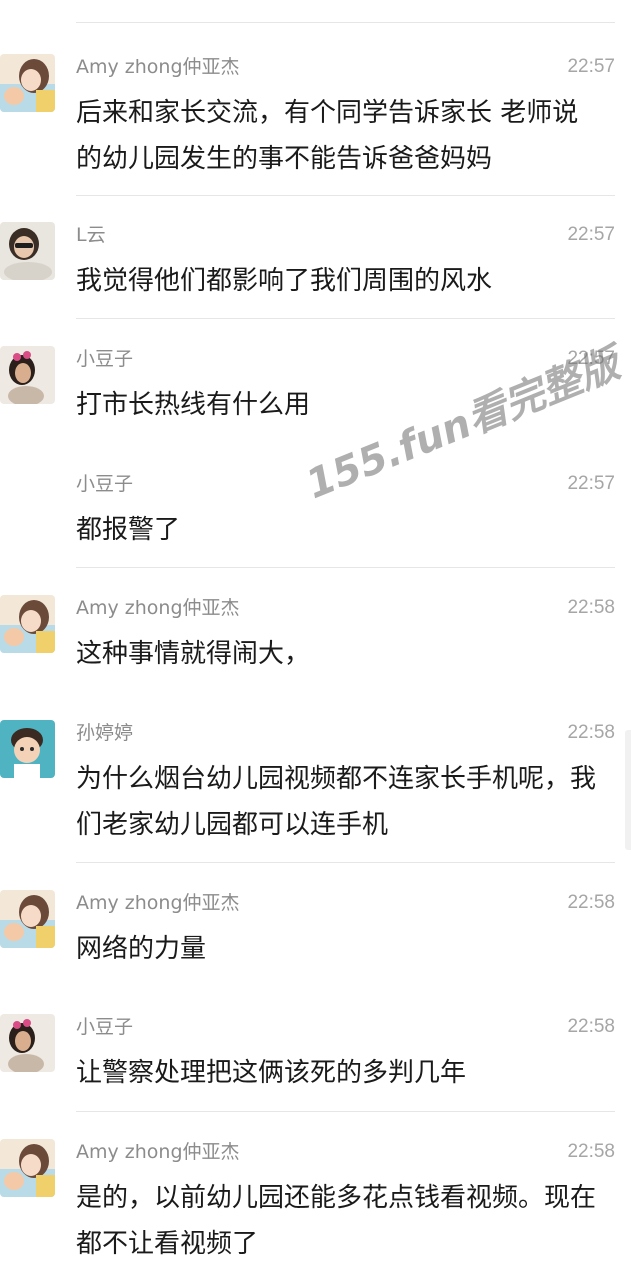  Describe the element at coordinates (27, 749) in the screenshot. I see `sun-tingting-avatar-icon` at that location.